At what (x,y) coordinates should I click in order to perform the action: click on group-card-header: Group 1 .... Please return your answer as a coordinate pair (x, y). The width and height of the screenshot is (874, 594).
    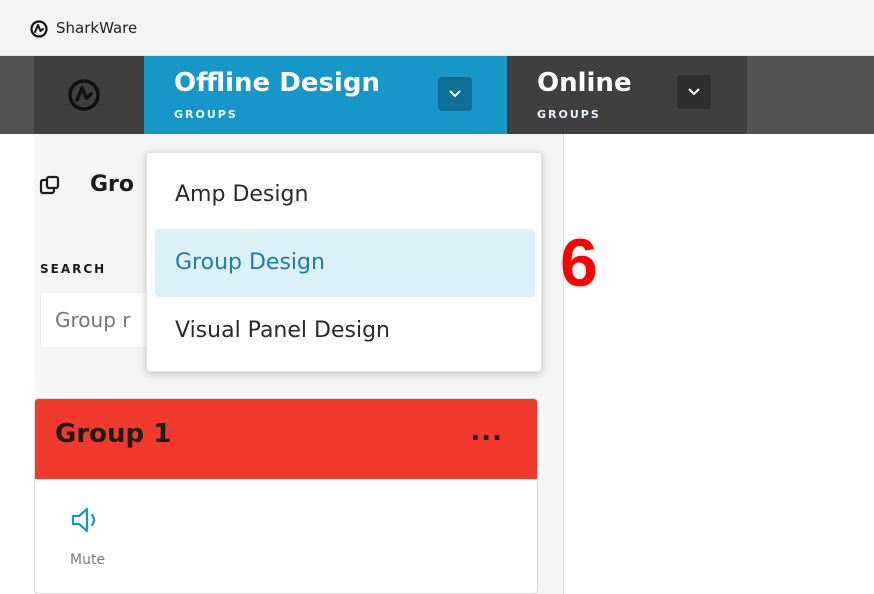
    Looking at the image, I should click on (286, 439).